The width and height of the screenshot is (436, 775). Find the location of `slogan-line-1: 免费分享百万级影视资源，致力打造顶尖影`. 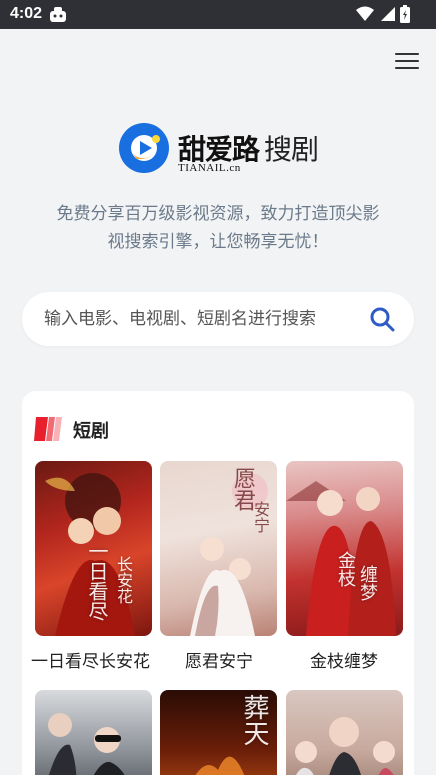

slogan-line-1: 免费分享百万级影视资源，致力打造顶尖影 is located at coordinates (218, 214).